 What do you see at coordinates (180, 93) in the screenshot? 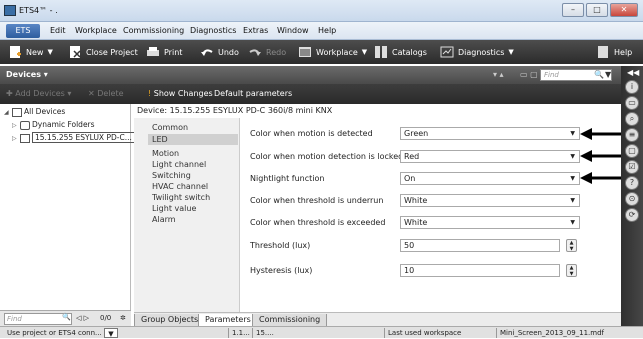
I see `show-changes-button: ! Show Changes` at bounding box center [180, 93].